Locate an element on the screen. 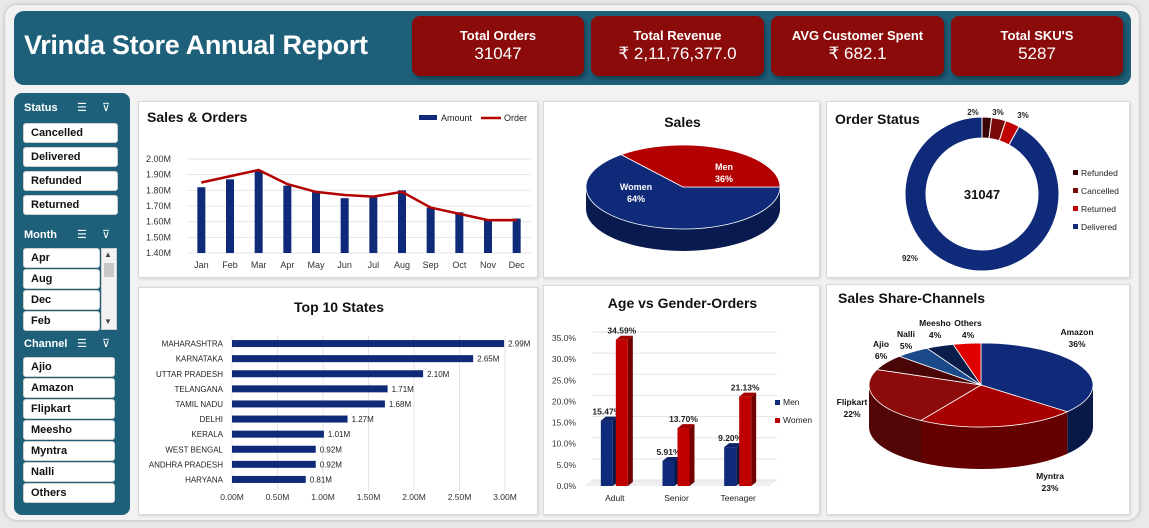 This screenshot has width=1149, height=528. x-tick-label: Senior is located at coordinates (676, 498).